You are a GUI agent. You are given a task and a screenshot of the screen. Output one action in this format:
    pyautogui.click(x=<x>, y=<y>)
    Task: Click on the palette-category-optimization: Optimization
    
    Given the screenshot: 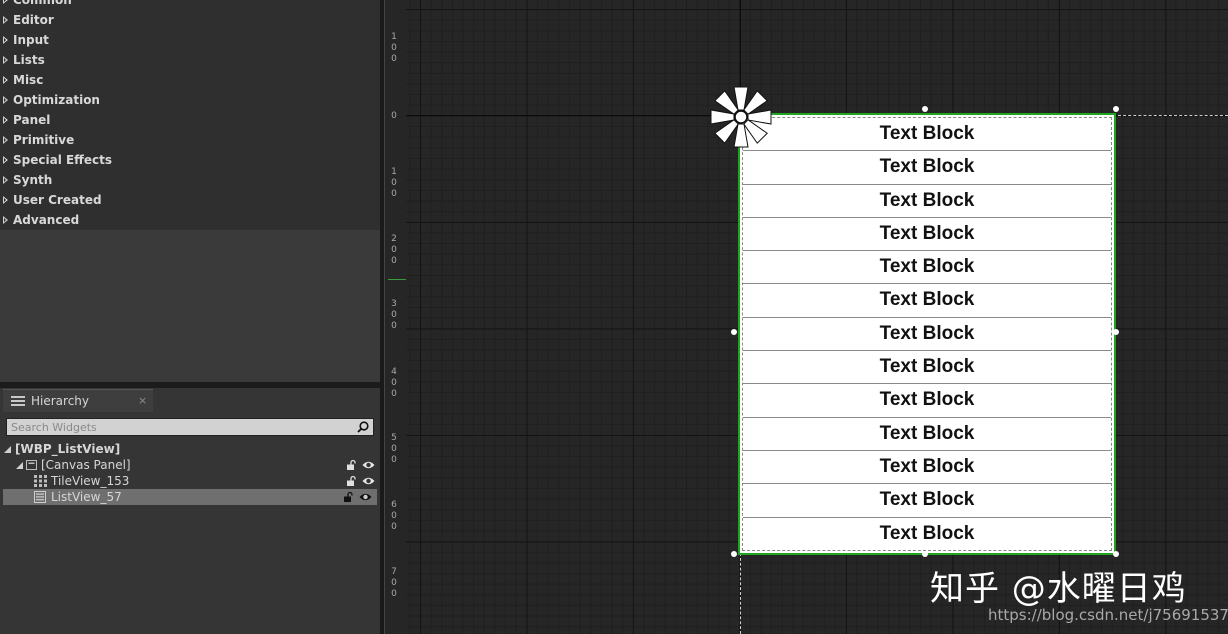 What is the action you would take?
    pyautogui.click(x=190, y=100)
    